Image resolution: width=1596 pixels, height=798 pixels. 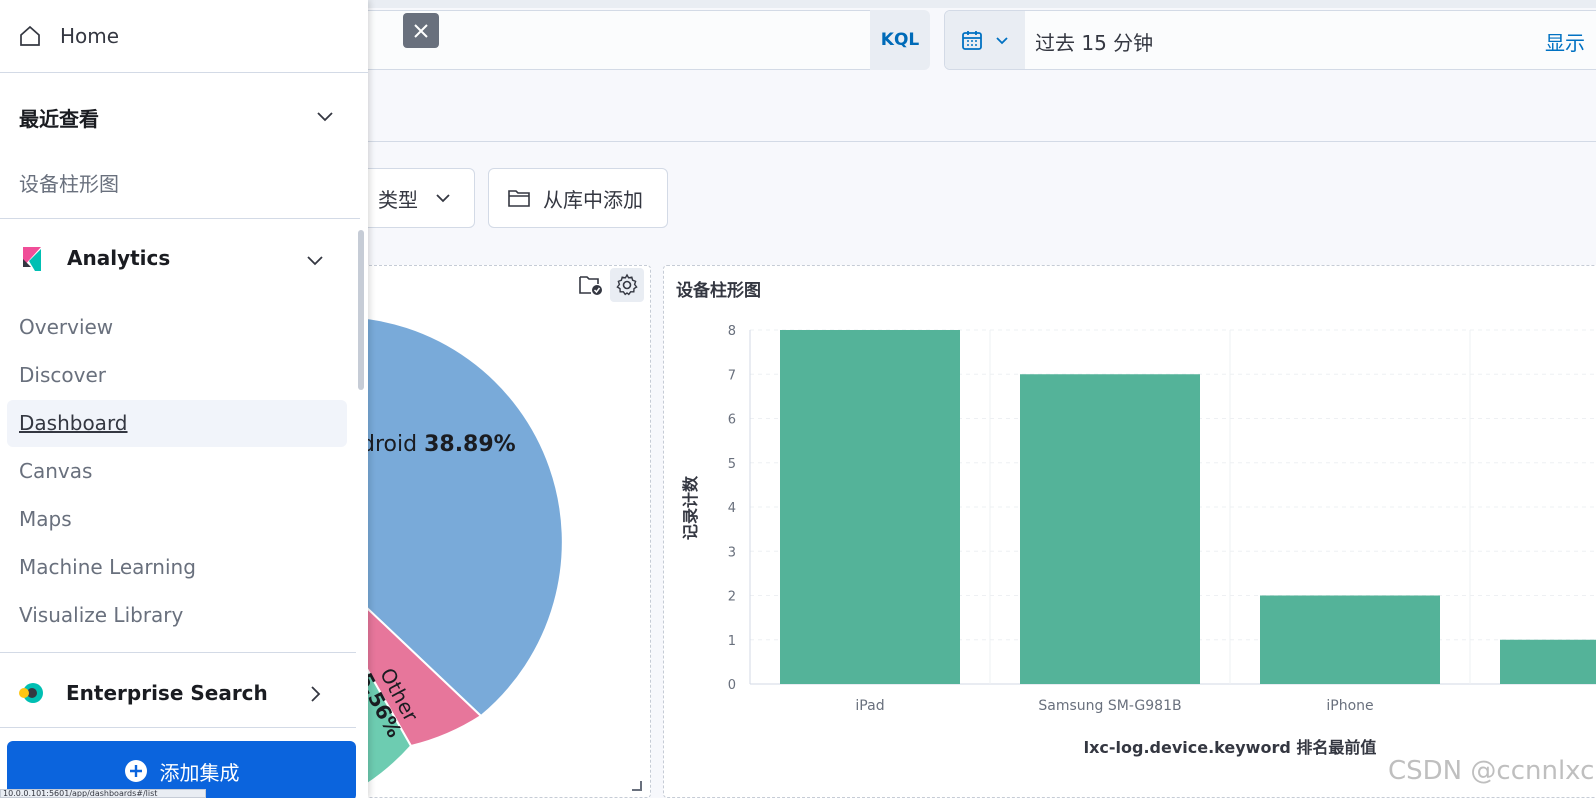 I want to click on nav-home: Home, so click(x=184, y=36).